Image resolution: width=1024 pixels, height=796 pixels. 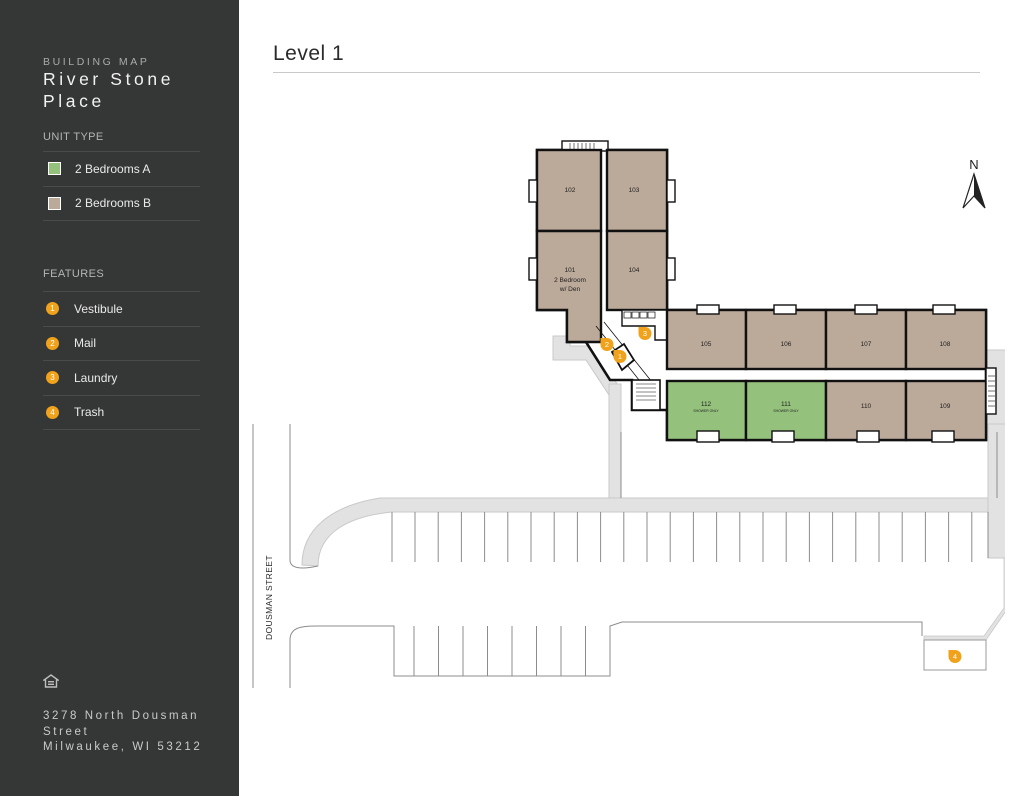 I want to click on unit-label-104: 104, so click(x=634, y=270).